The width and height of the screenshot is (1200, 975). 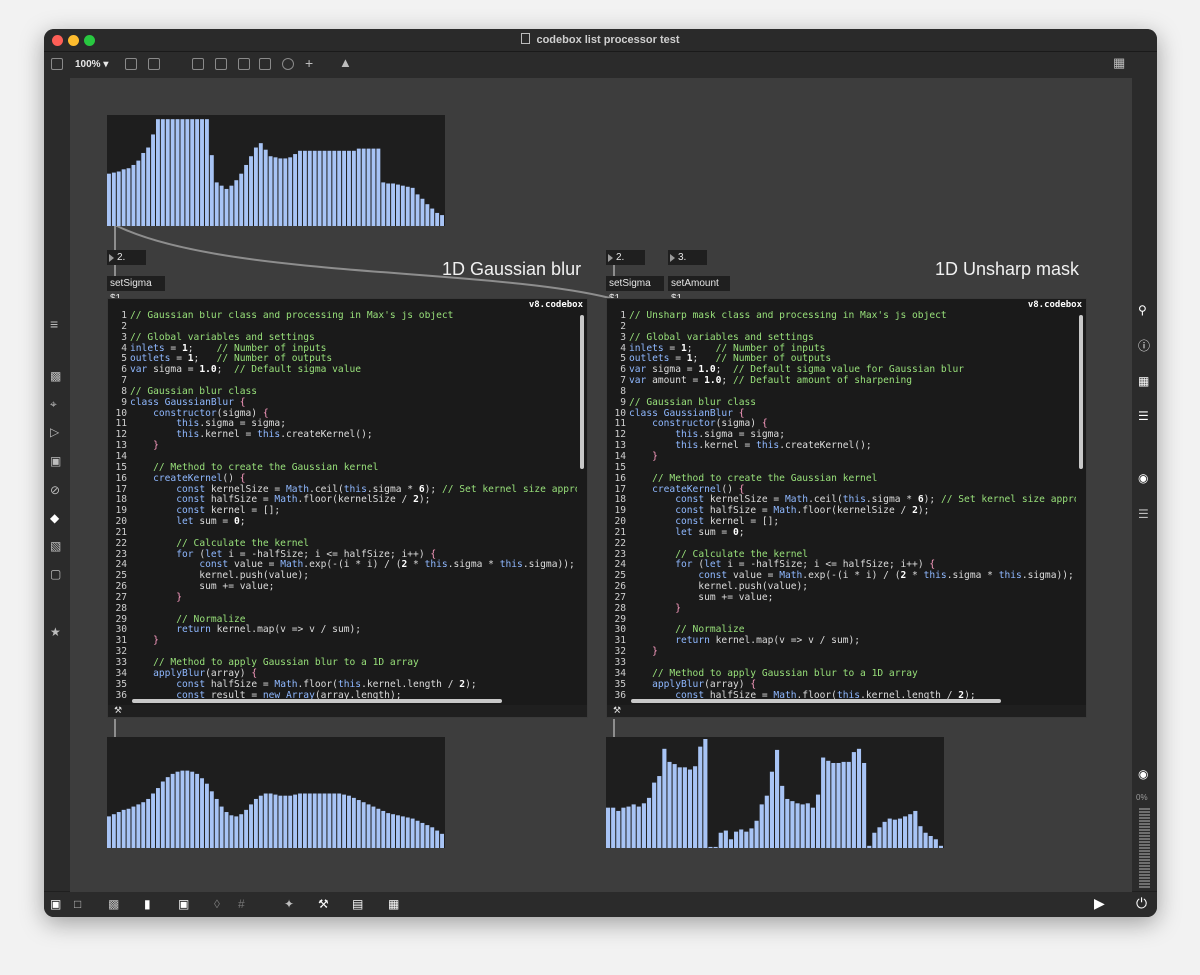 I want to click on reference-book-icon: ▦, so click(x=1143, y=381).